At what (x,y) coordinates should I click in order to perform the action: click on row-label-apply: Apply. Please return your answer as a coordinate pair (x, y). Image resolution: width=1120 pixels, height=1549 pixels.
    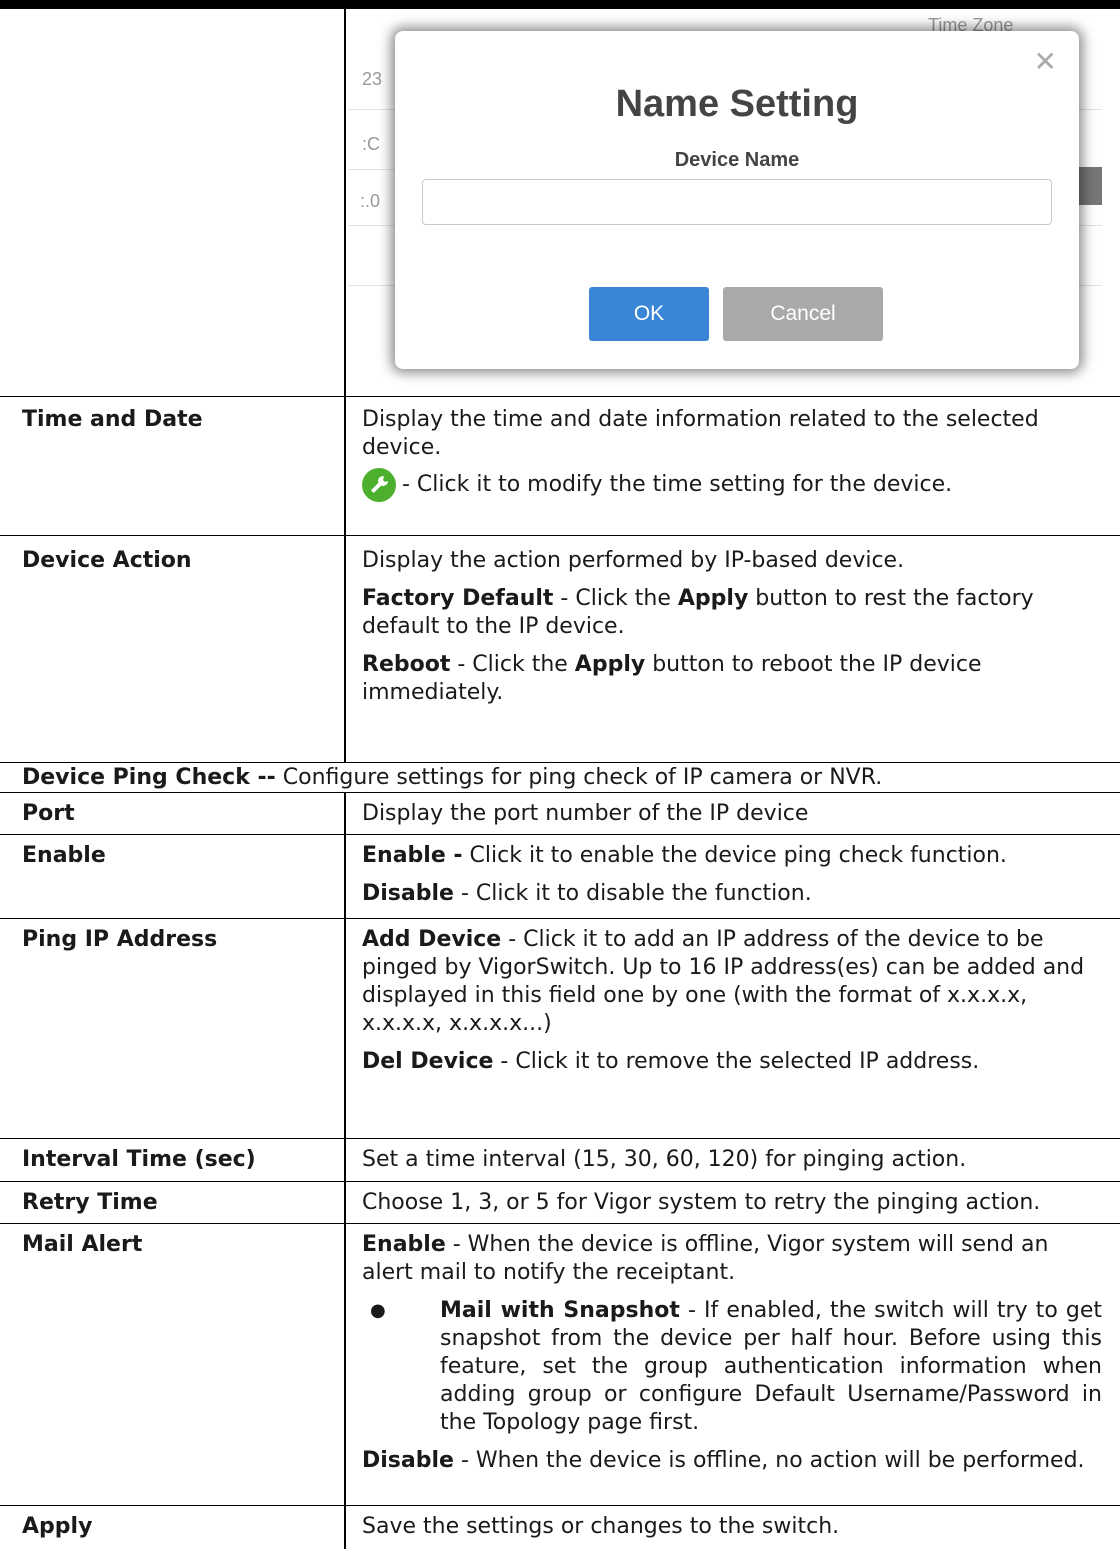
    Looking at the image, I should click on (57, 1526).